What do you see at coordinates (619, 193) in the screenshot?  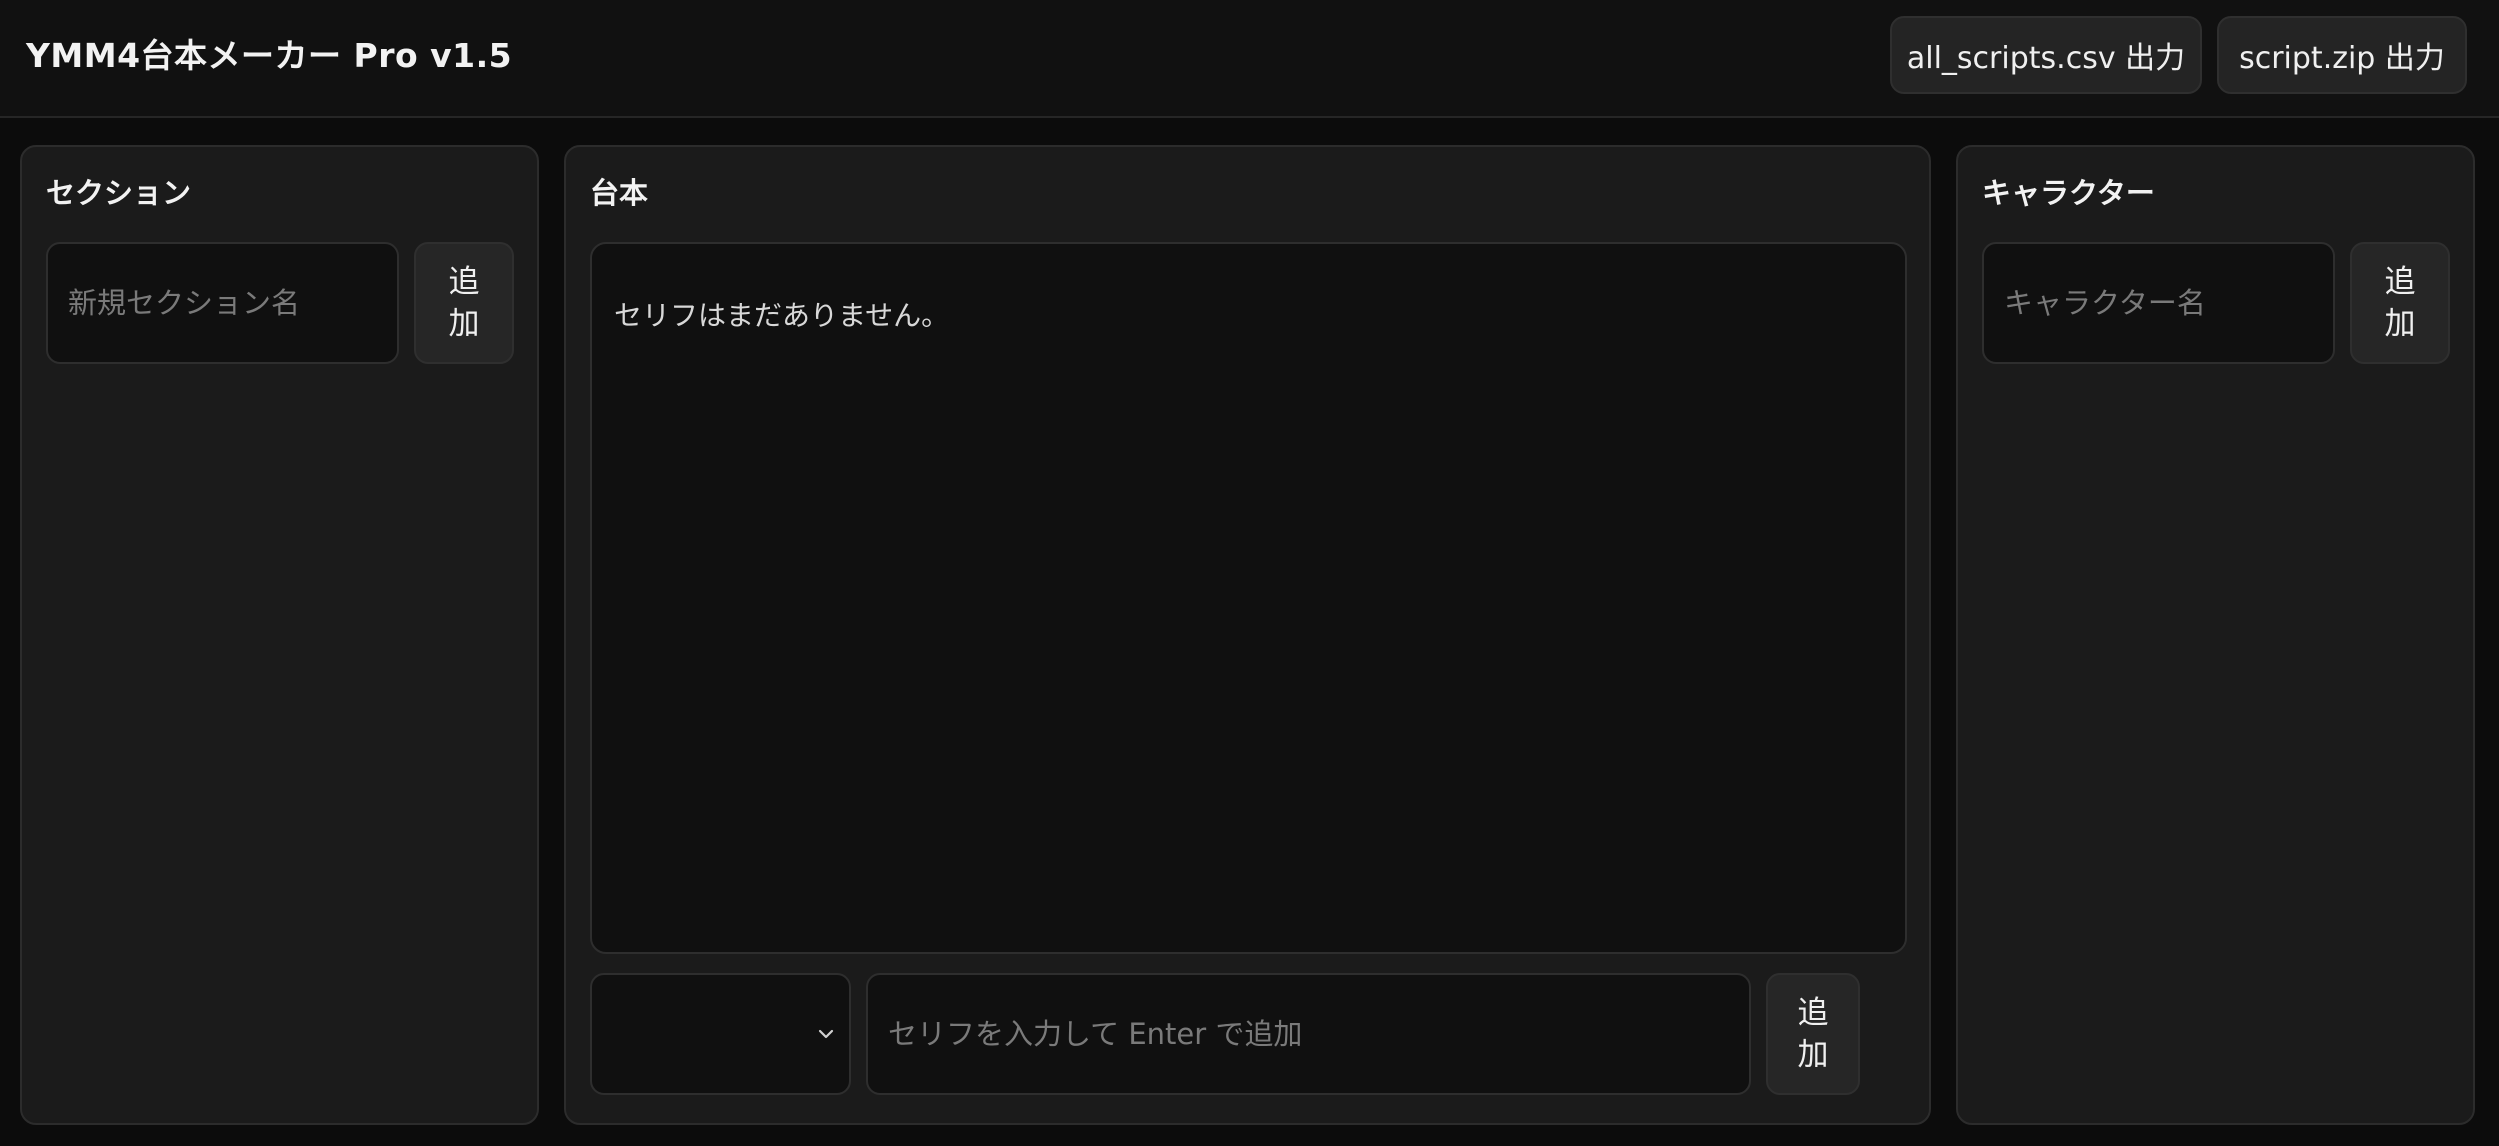 I see `script-panel-title: 台本` at bounding box center [619, 193].